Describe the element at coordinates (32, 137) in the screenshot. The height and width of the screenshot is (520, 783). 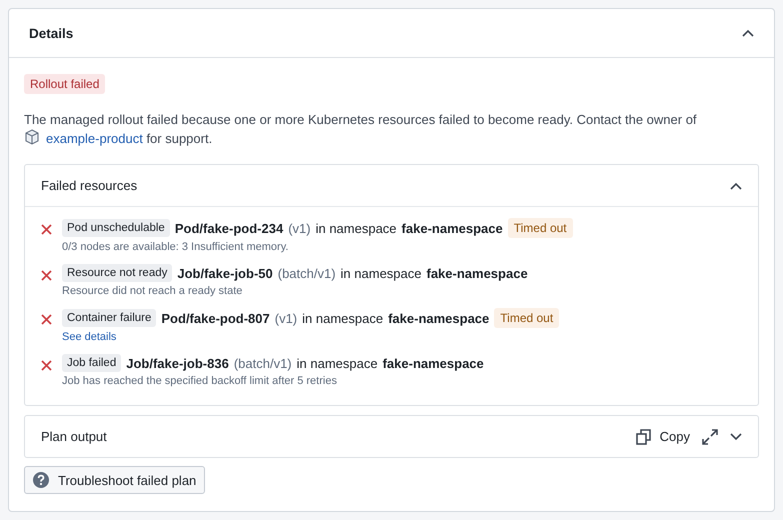
I see `cube-icon` at that location.